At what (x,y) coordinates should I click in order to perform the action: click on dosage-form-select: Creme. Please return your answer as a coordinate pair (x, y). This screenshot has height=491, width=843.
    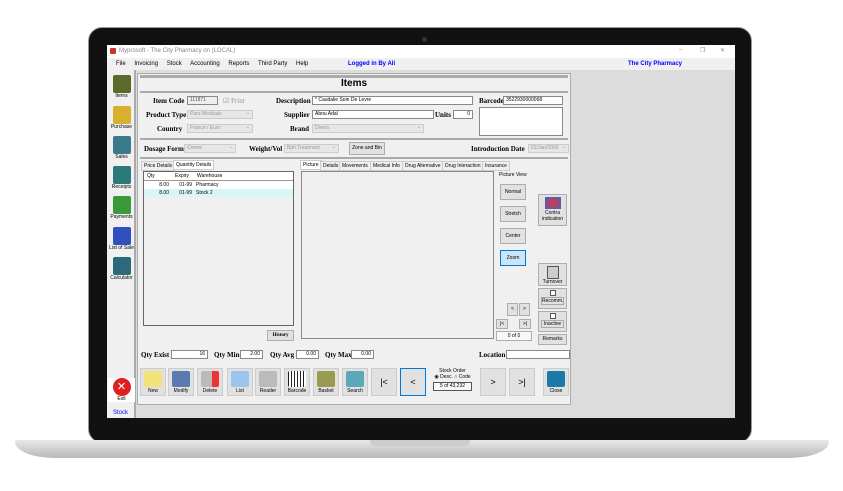
    Looking at the image, I should click on (210, 148).